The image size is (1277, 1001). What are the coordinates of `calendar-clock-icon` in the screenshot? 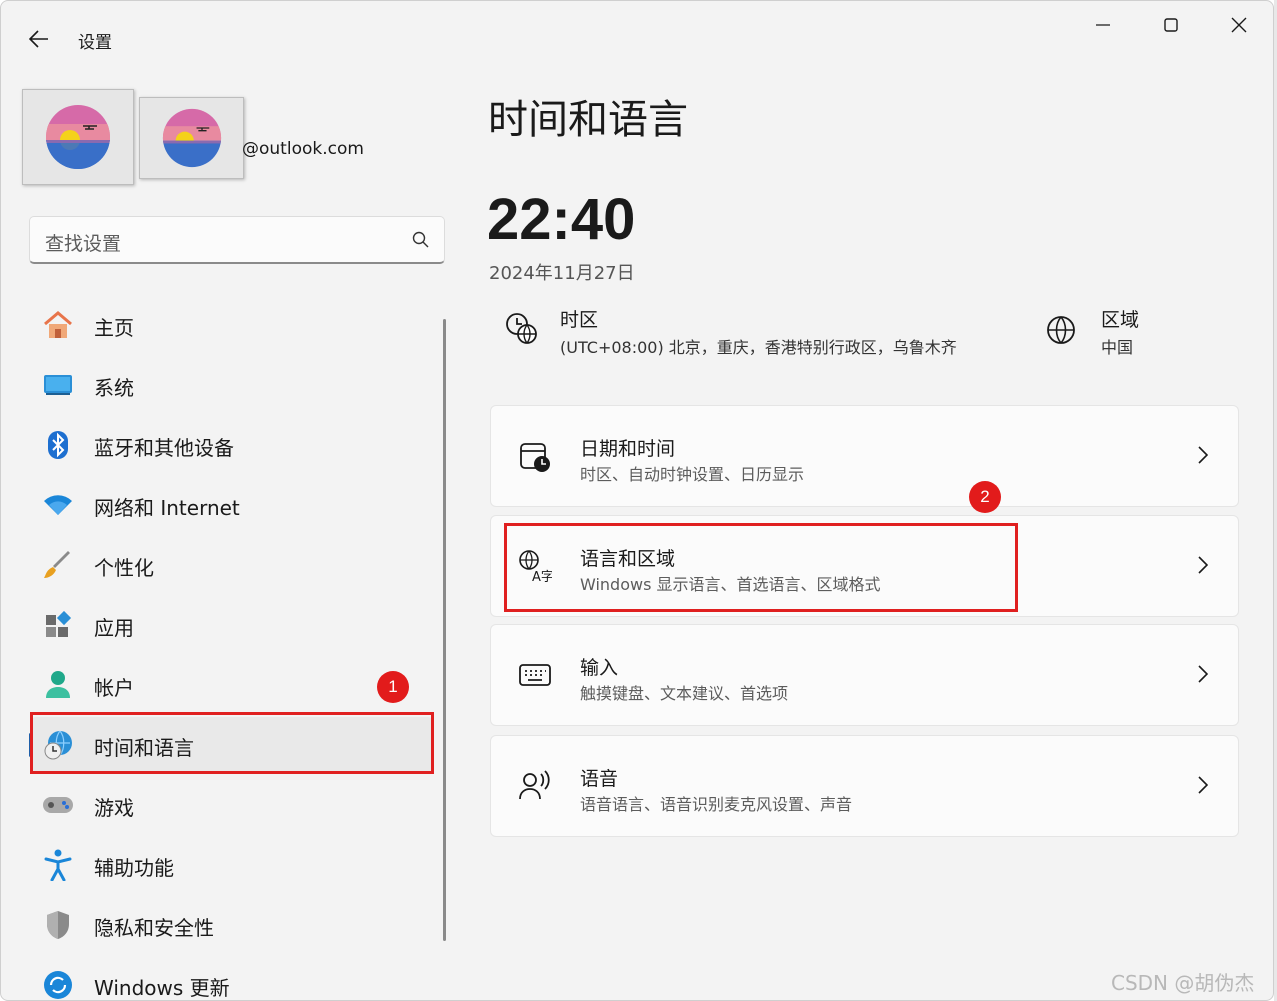 It's located at (535, 456).